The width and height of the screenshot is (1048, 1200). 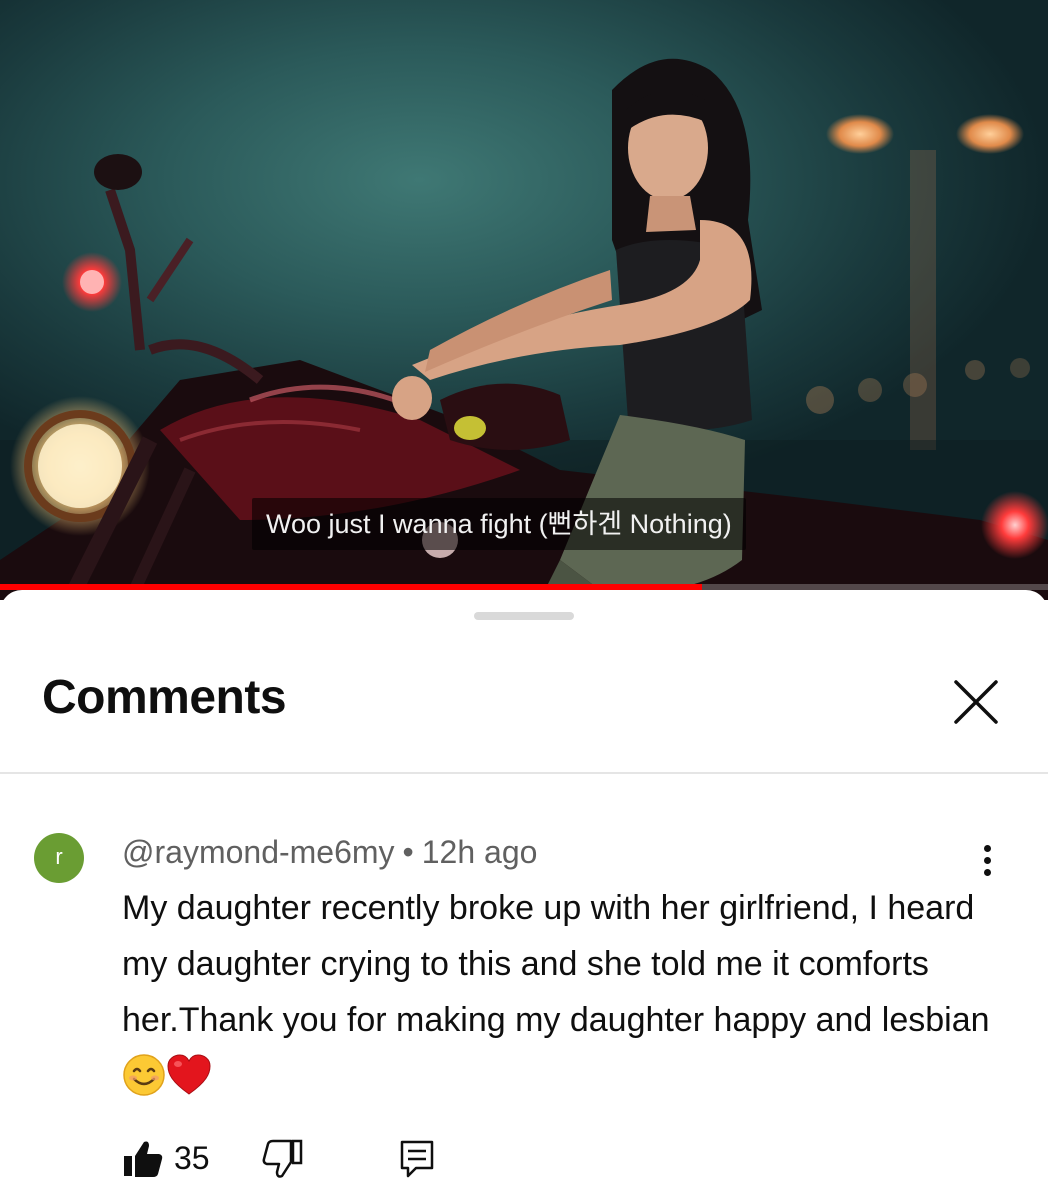 I want to click on video-subtitle: Woo just I wanna fight (뻔하겐 Nothing), so click(x=499, y=524).